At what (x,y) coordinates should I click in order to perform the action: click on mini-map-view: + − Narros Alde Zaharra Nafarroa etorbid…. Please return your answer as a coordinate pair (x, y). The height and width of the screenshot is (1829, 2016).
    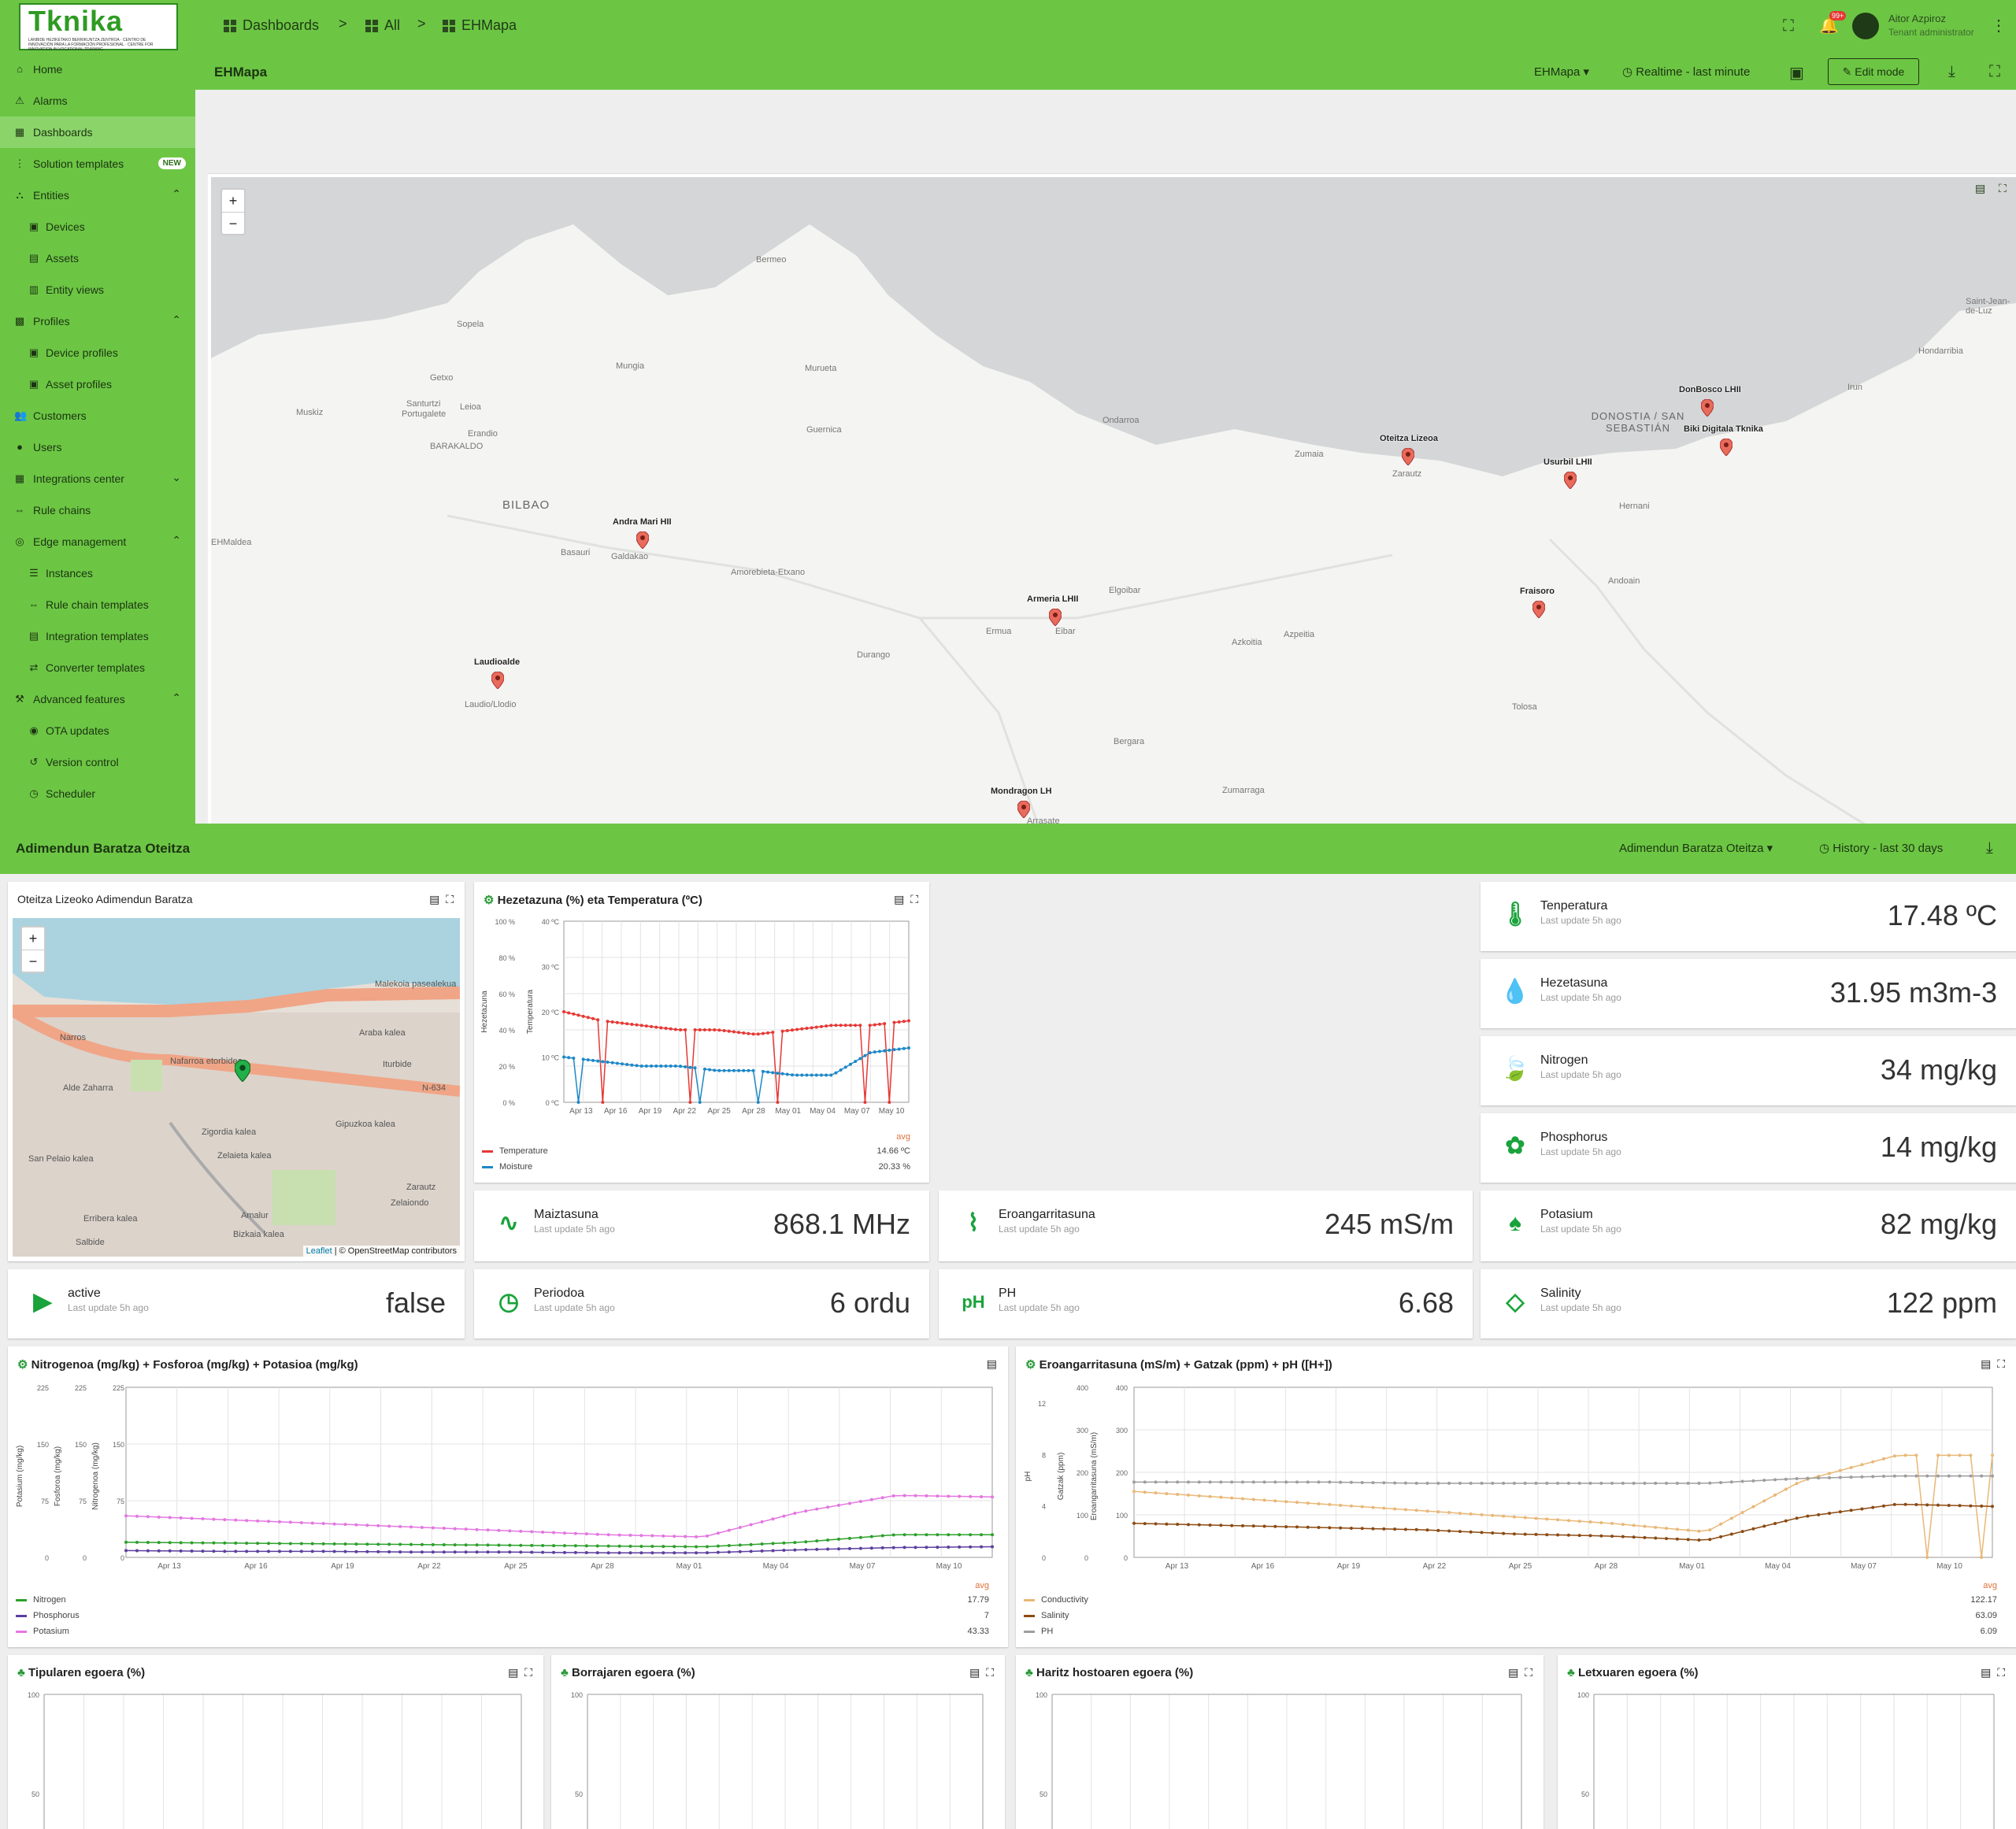
    Looking at the image, I should click on (236, 1087).